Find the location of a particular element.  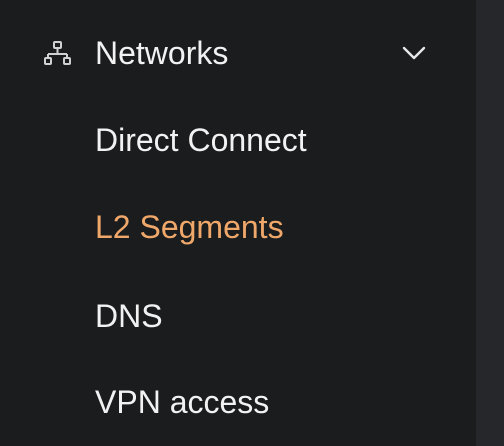

sidebar-item-vpn-access: VPN access is located at coordinates (238, 402).